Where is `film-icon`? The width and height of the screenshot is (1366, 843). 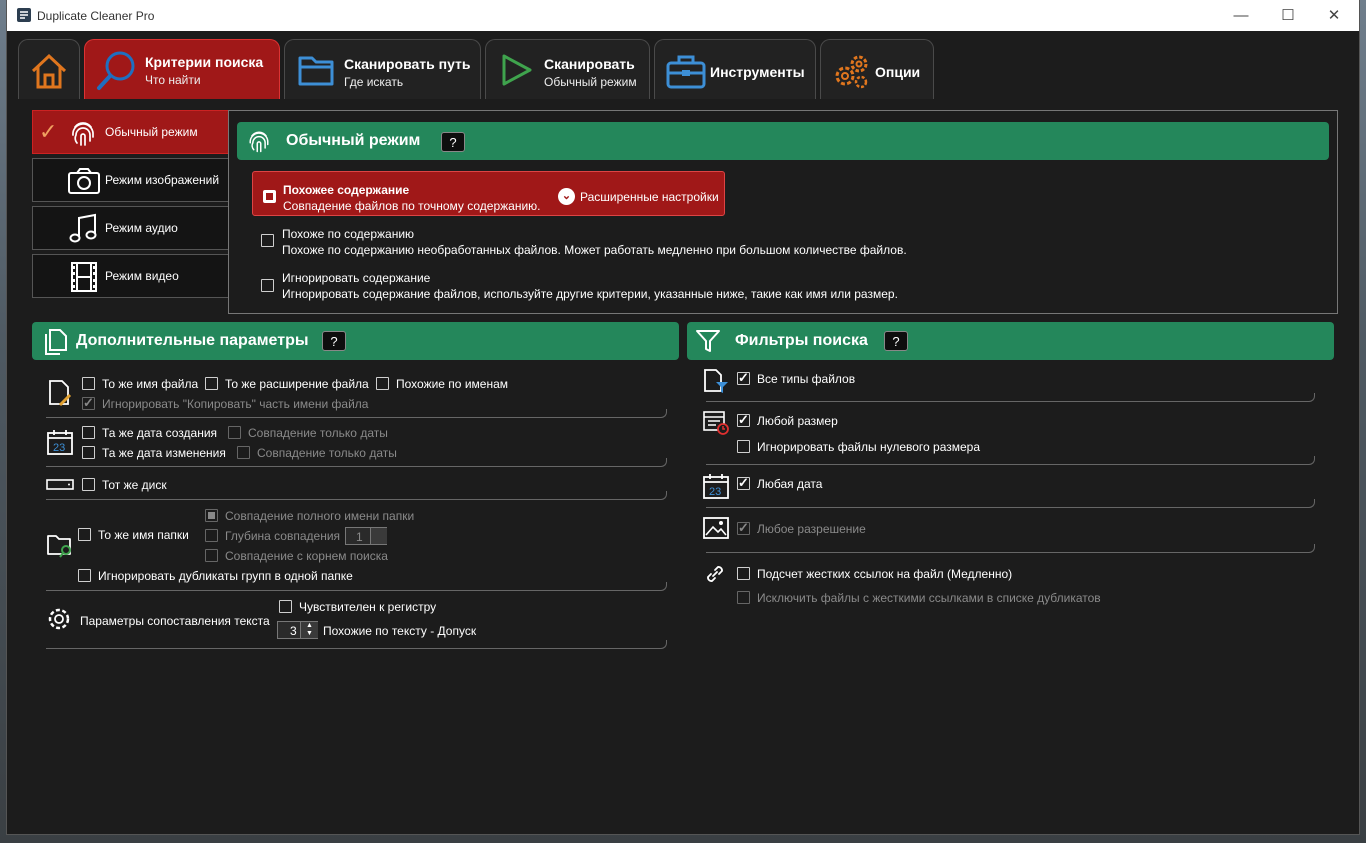 film-icon is located at coordinates (84, 277).